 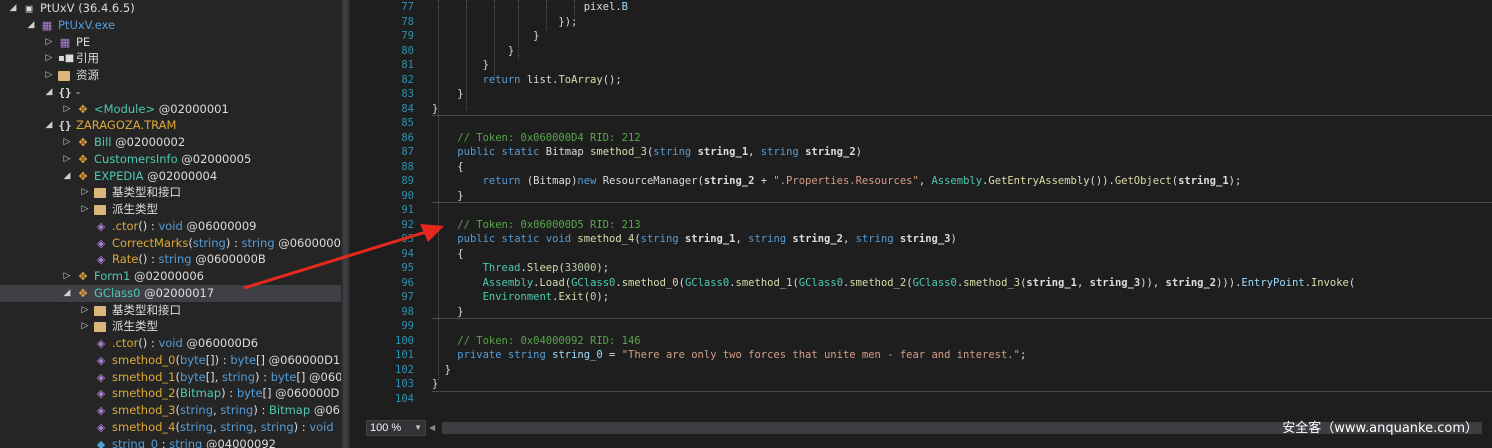 I want to click on tree-node-text: @0600000B, so click(x=228, y=259).